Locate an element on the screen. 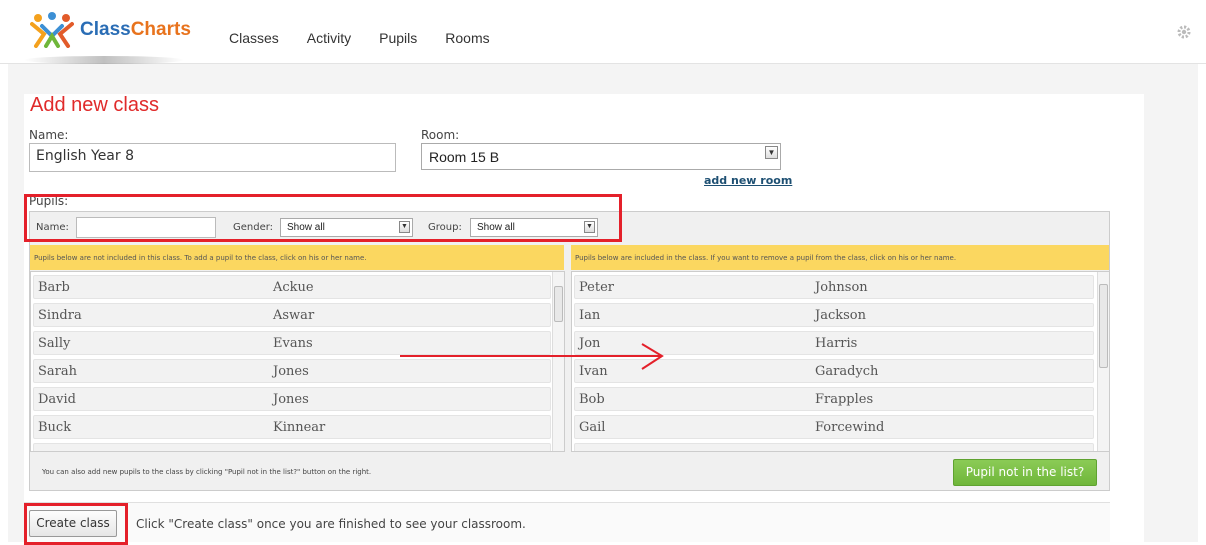 The height and width of the screenshot is (545, 1206). page-title: Add new class is located at coordinates (94, 105).